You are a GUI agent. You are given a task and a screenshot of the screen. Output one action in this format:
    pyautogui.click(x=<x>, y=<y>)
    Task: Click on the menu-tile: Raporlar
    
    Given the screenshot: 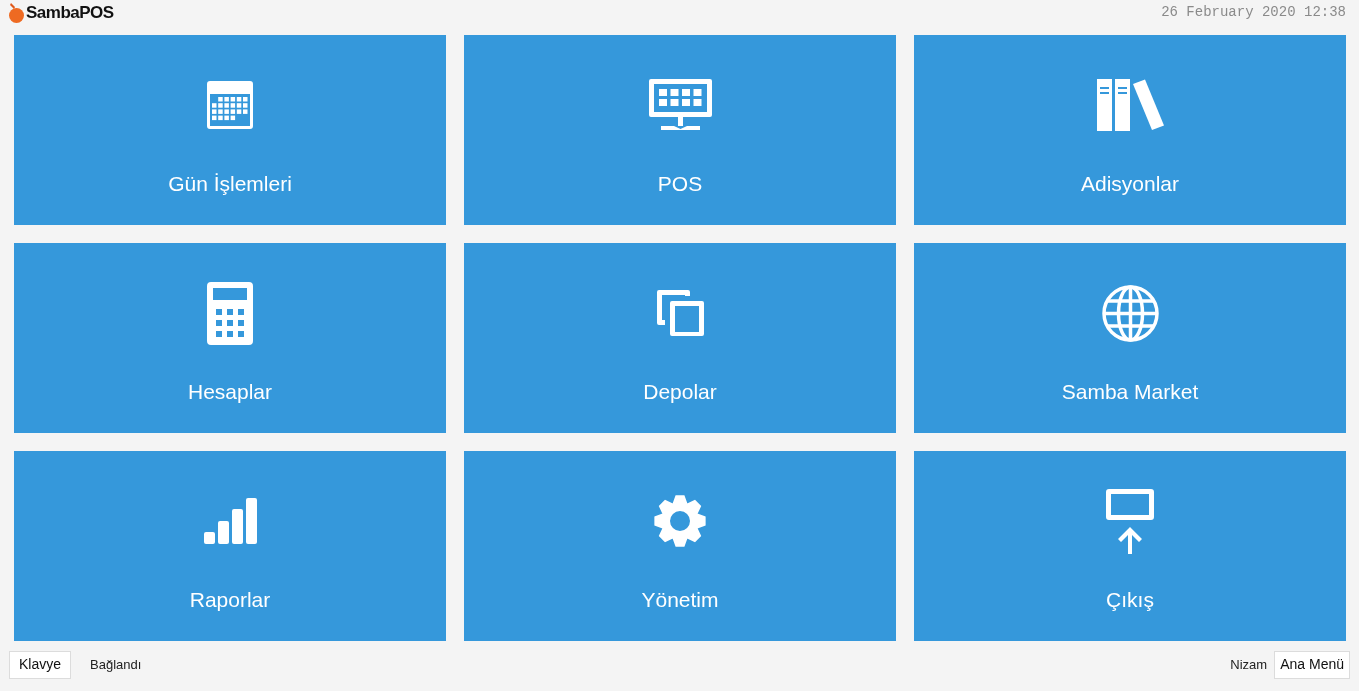 What is the action you would take?
    pyautogui.click(x=230, y=546)
    